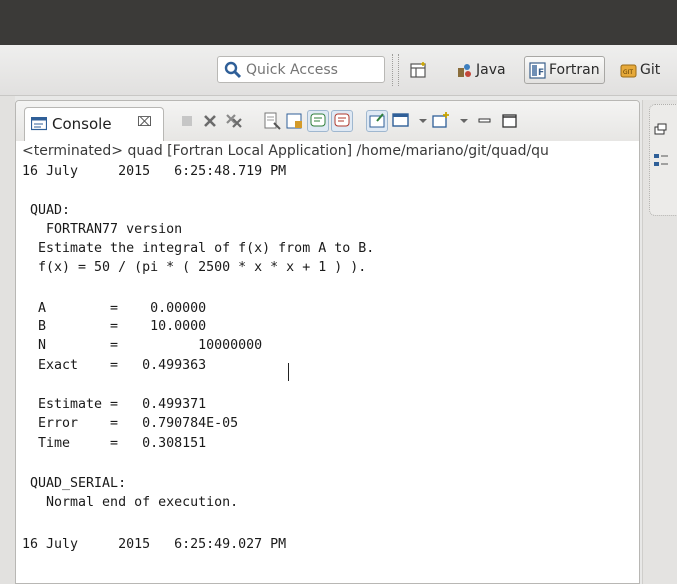 The image size is (677, 584). I want to click on minimize-icon, so click(485, 121).